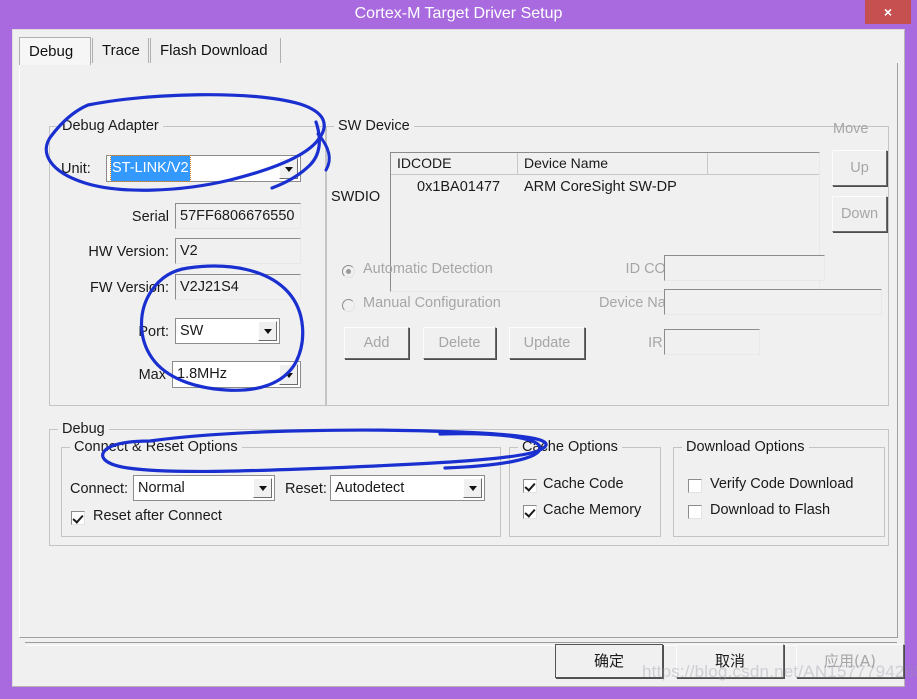 This screenshot has width=917, height=699. I want to click on tab-flash-download: Flash Download, so click(215, 51).